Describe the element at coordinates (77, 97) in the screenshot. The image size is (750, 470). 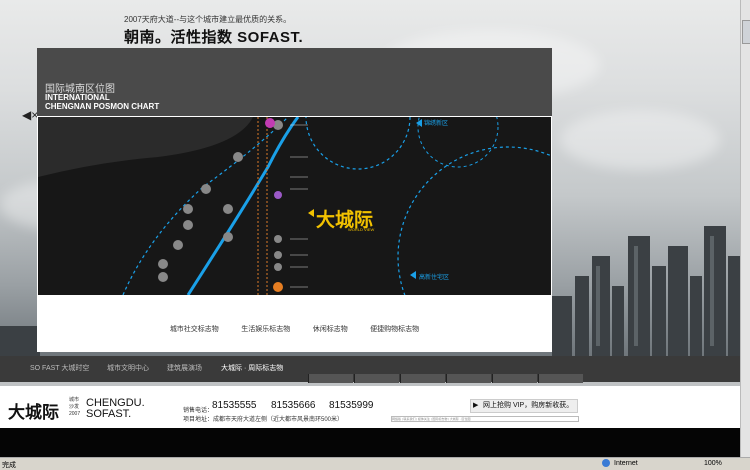
I see `panel-title-en-1: INTERNATIONAL` at that location.